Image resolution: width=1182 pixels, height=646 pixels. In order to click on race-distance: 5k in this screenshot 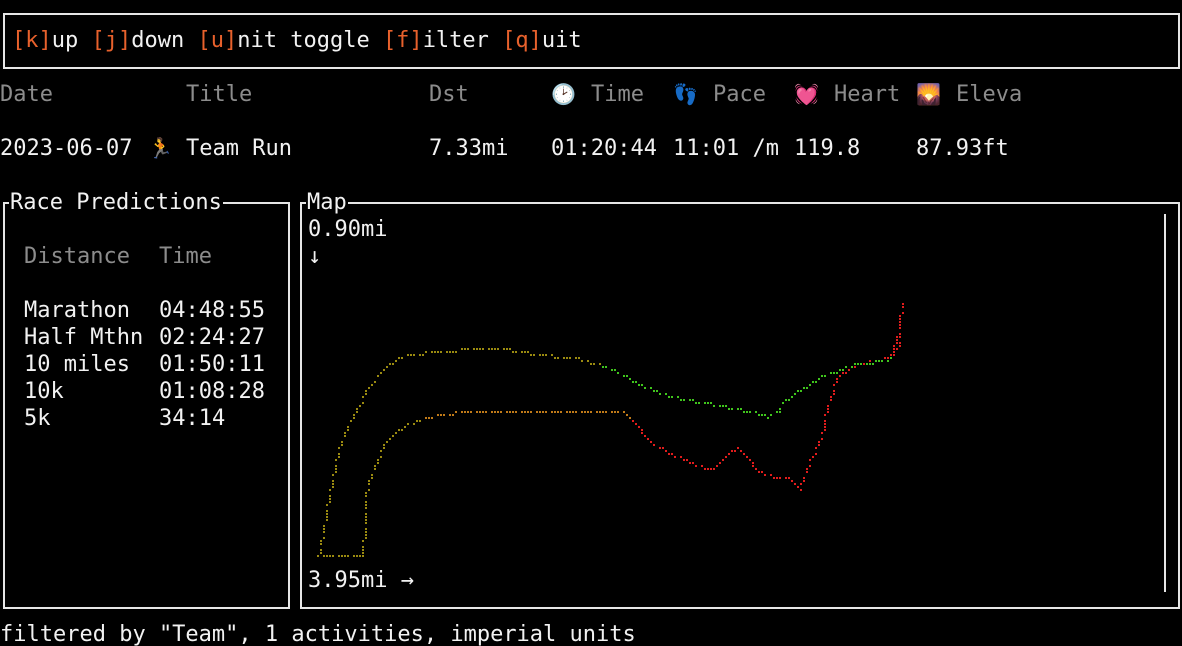, I will do `click(37, 418)`.